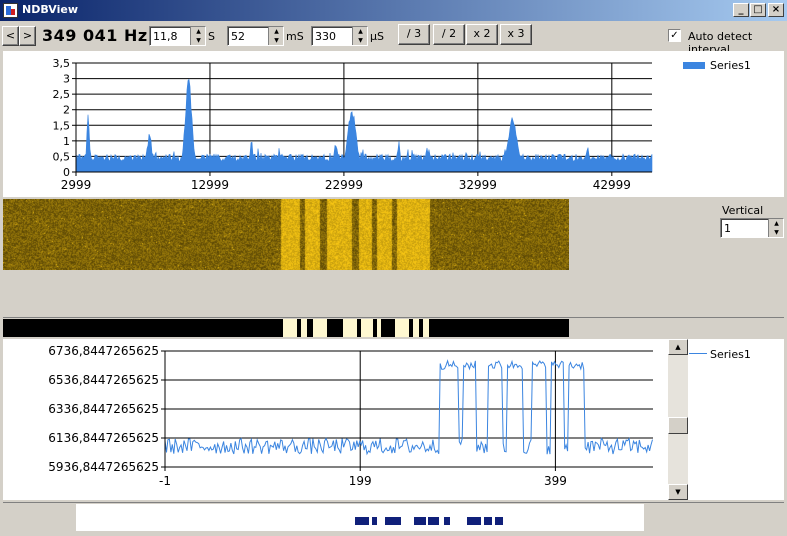 Image resolution: width=787 pixels, height=536 pixels. Describe the element at coordinates (165, 481) in the screenshot. I see `x-tick-label: -1` at that location.